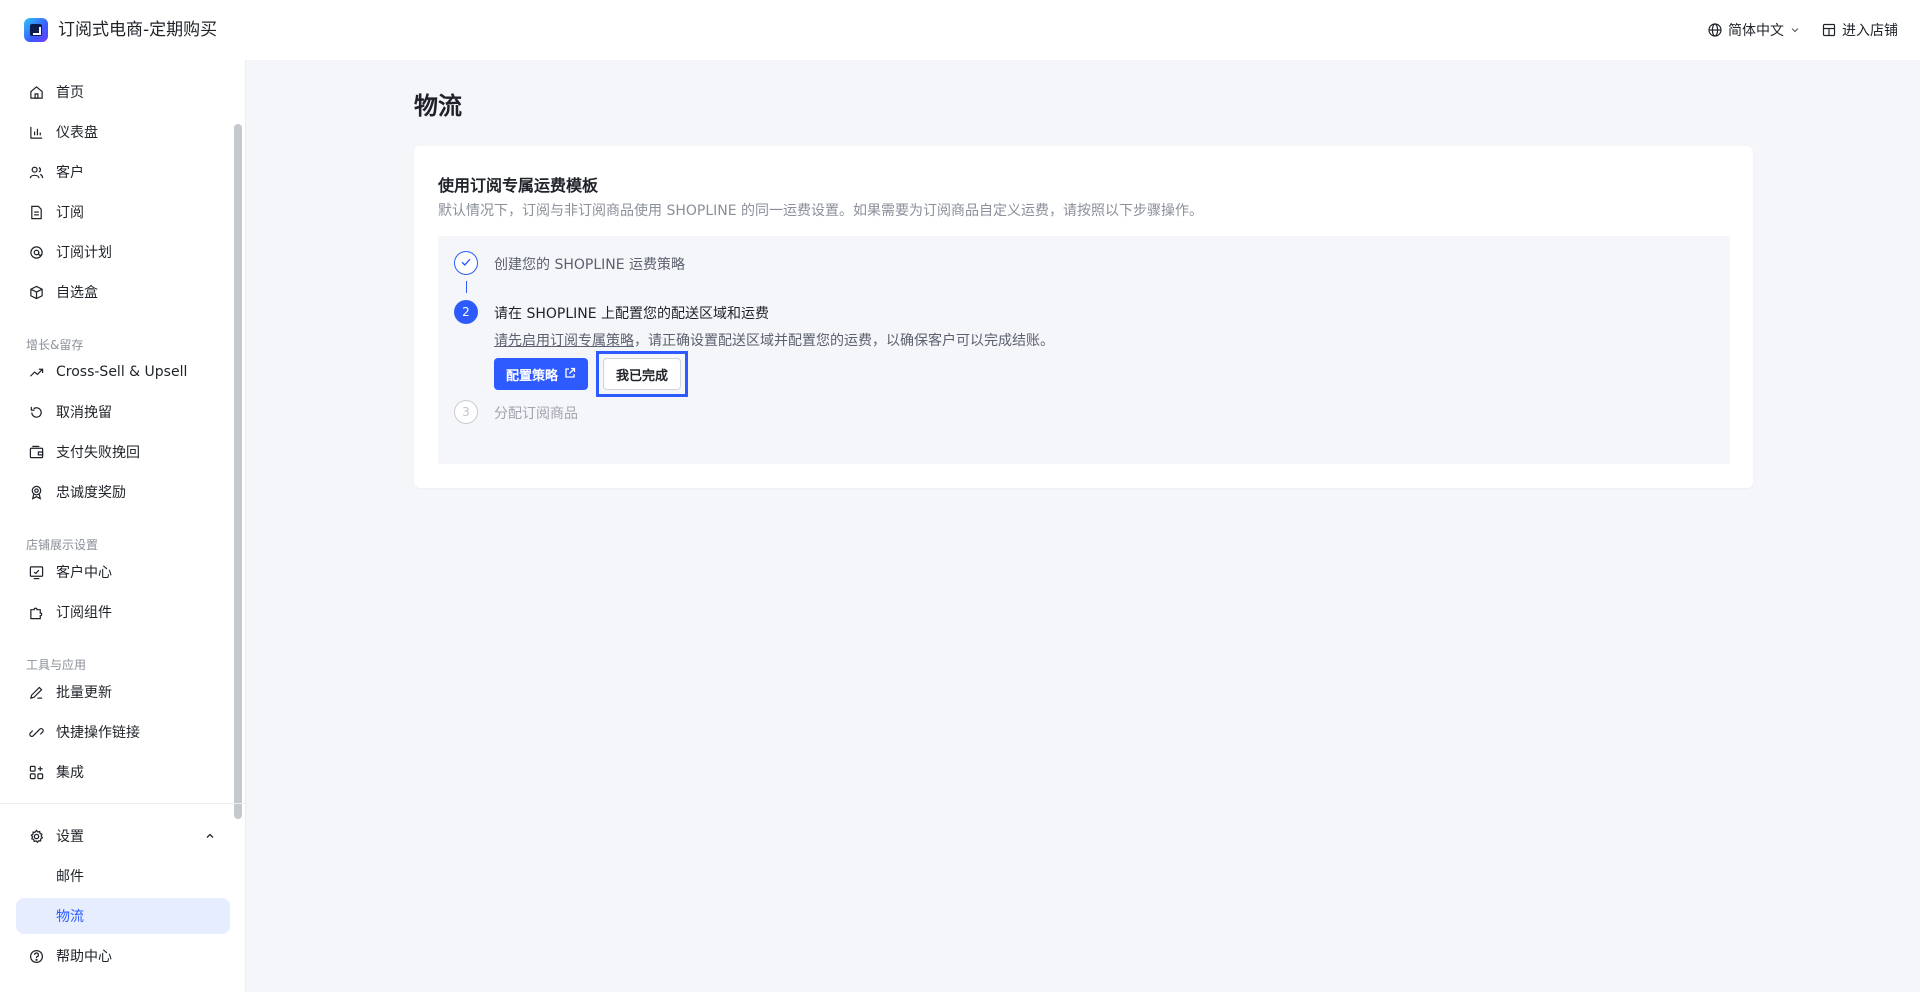  I want to click on sidebar-item-label: 帮助中心, so click(84, 957).